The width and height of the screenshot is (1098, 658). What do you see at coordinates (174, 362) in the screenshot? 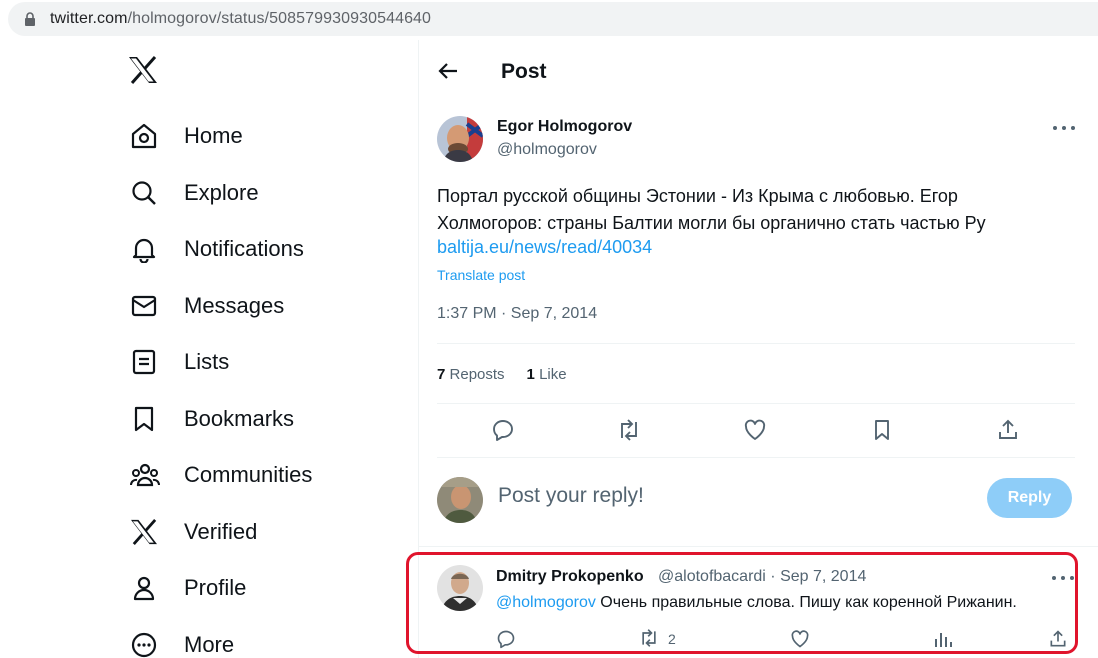
I see `sidebar-item-lists: Lists` at bounding box center [174, 362].